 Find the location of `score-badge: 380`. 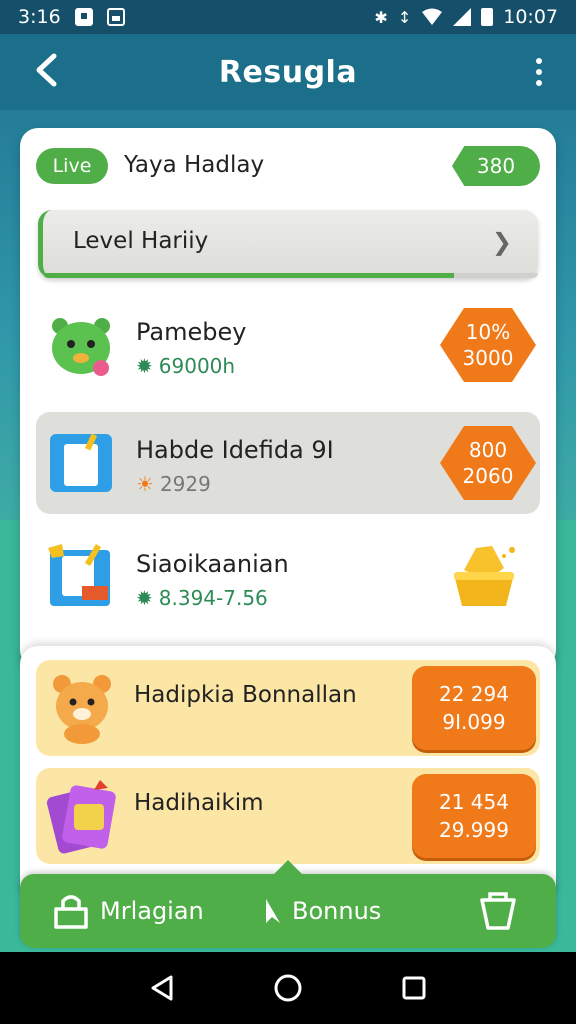

score-badge: 380 is located at coordinates (496, 166).